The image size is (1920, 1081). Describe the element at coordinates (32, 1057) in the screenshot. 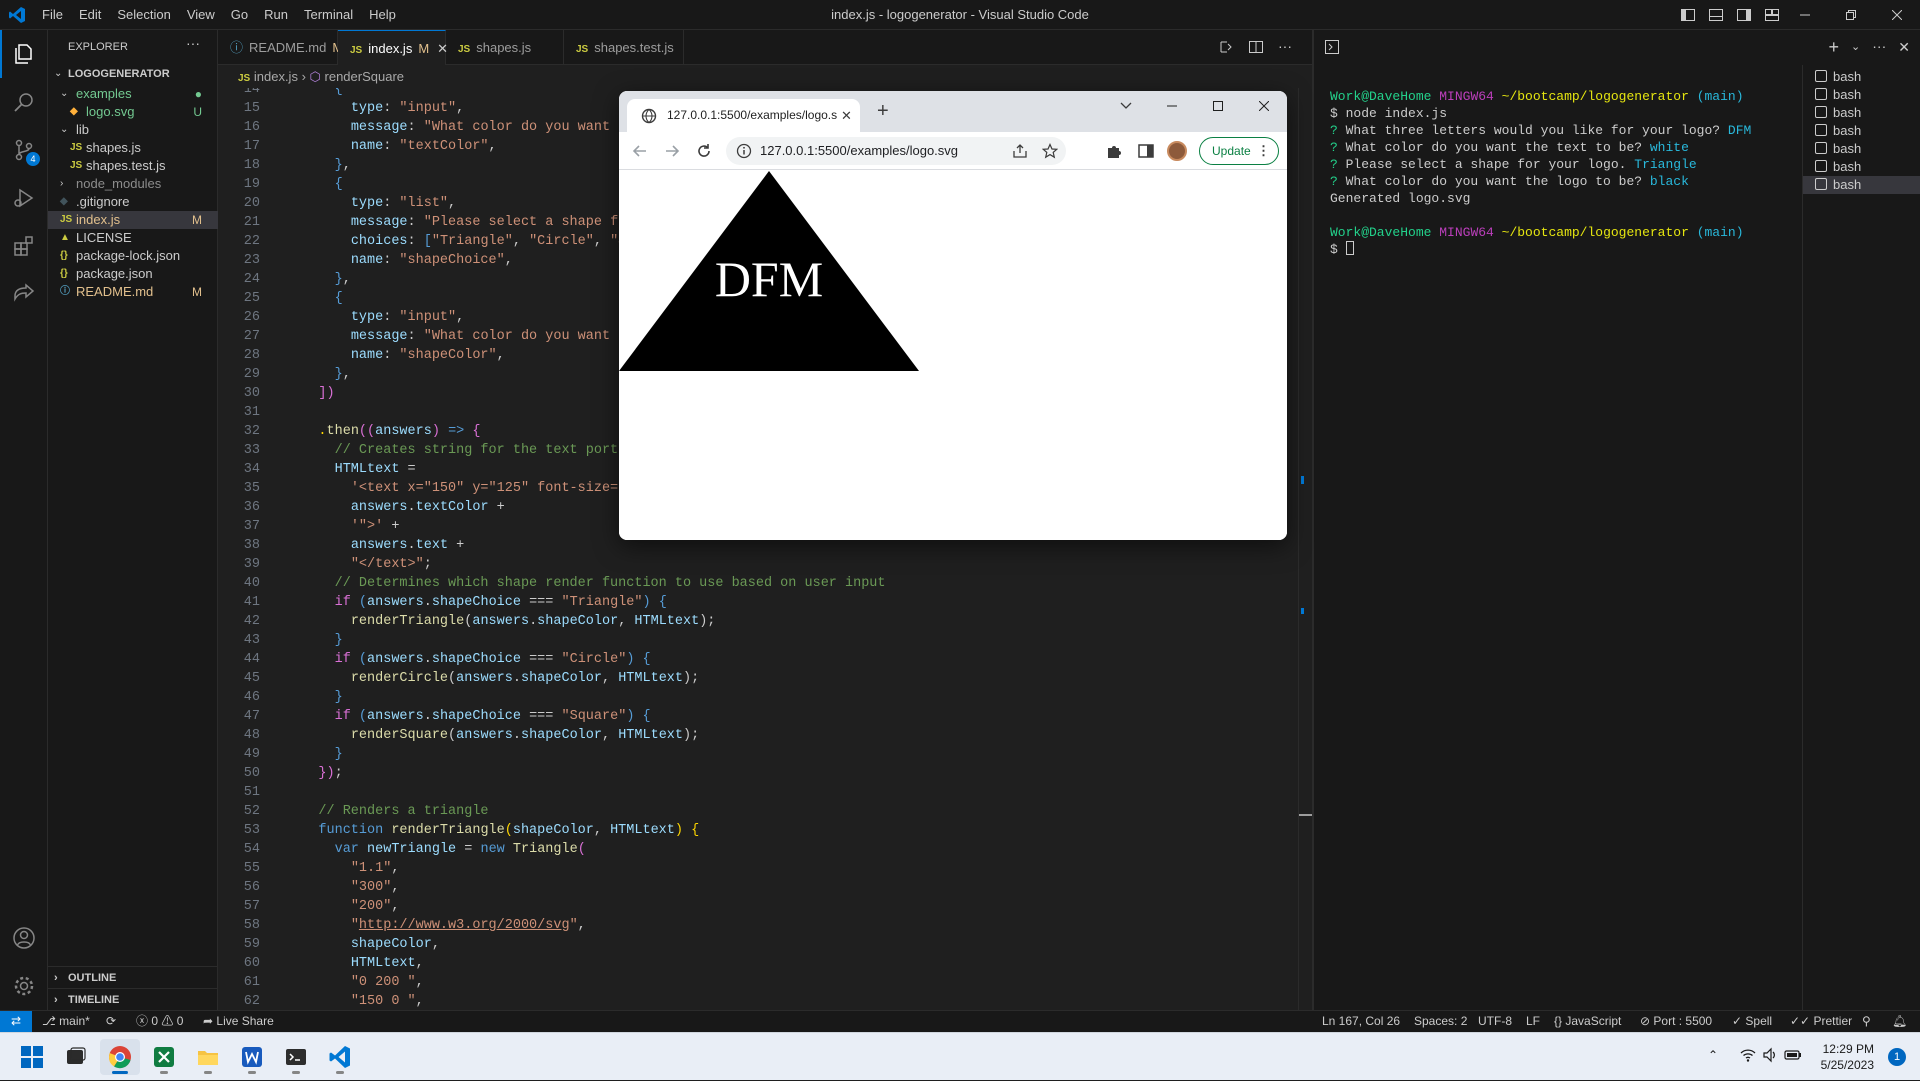

I see `windows-start-icon` at that location.